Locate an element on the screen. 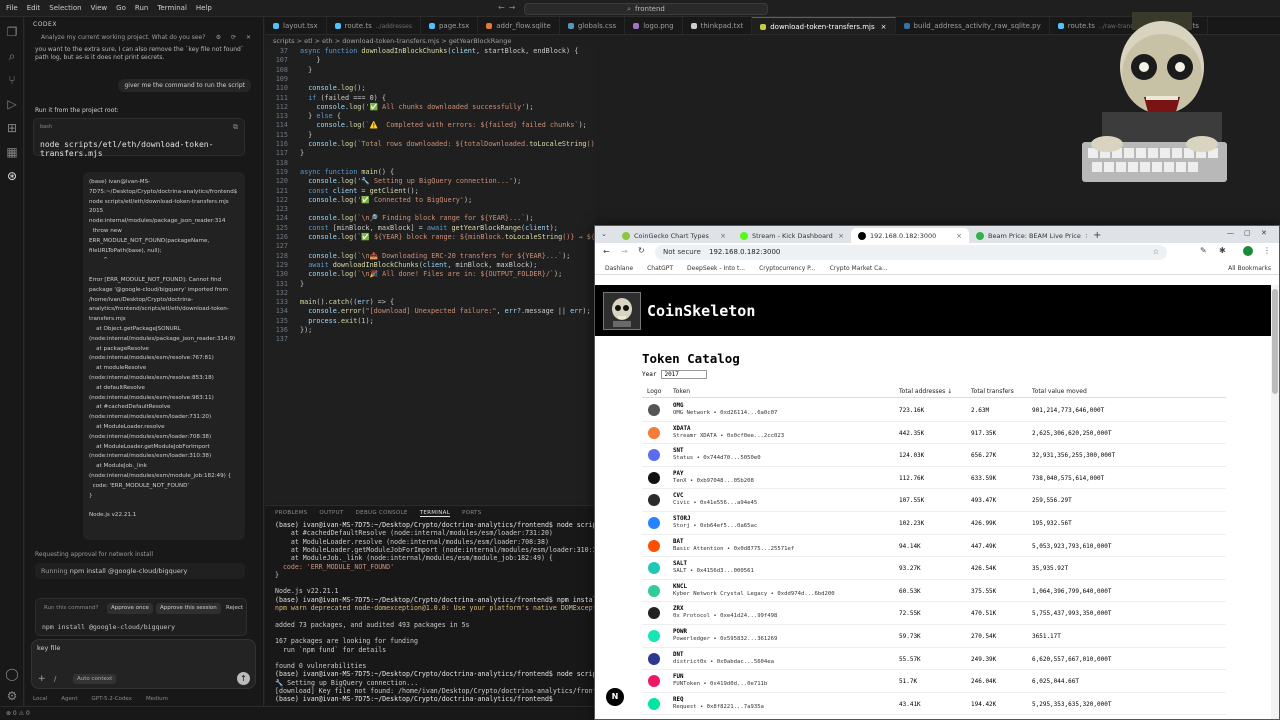 The image size is (1280, 720). menu-view: View is located at coordinates (99, 8).